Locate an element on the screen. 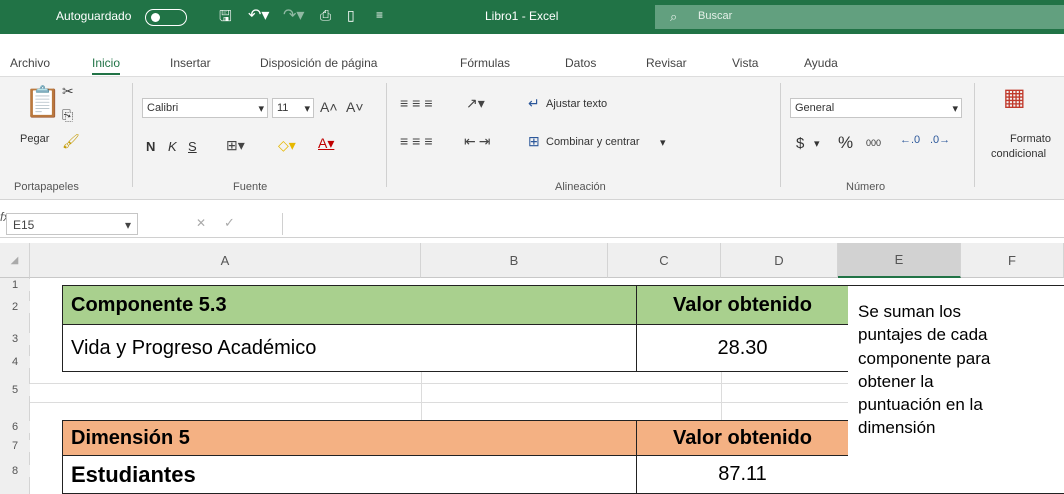 The width and height of the screenshot is (1064, 494). copy-icon: ⎘ is located at coordinates (67, 115).